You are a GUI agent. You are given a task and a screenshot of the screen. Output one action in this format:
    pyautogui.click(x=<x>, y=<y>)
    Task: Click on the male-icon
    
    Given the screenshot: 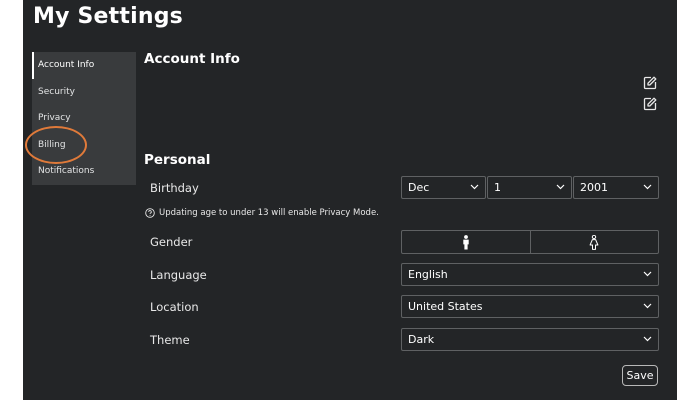 What is the action you would take?
    pyautogui.click(x=466, y=241)
    